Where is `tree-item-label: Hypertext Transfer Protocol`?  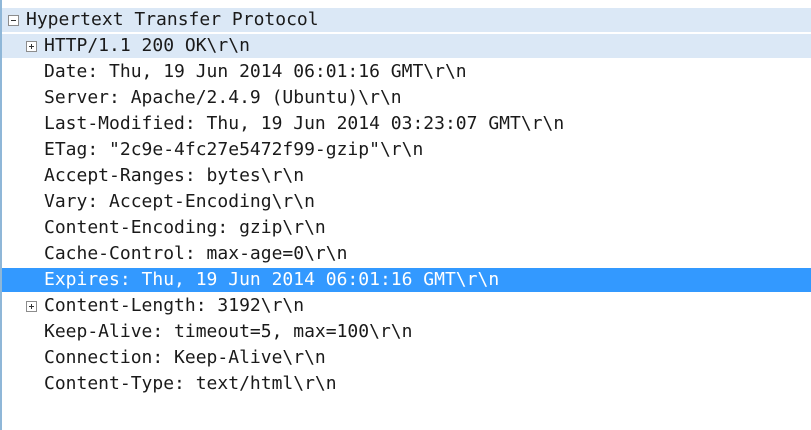 tree-item-label: Hypertext Transfer Protocol is located at coordinates (172, 19).